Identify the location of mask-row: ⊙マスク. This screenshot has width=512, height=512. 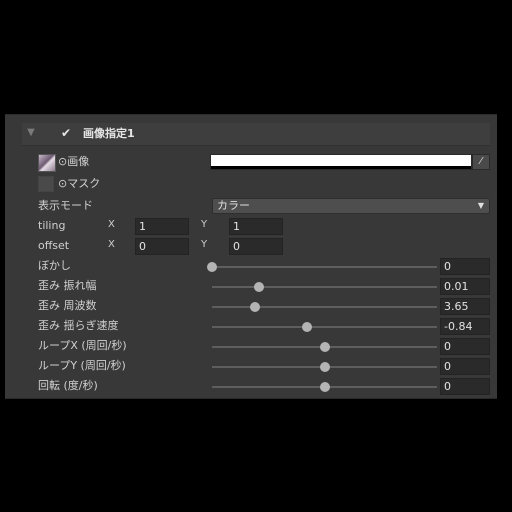
(251, 184).